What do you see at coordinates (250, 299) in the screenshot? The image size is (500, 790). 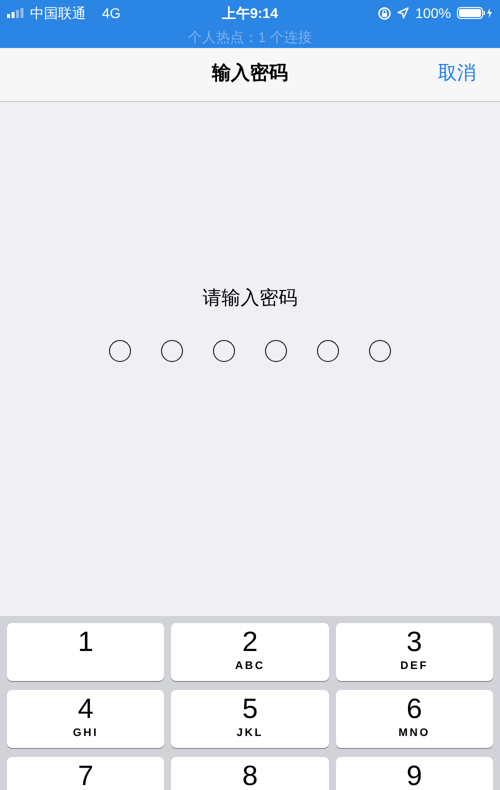 I see `passcode-prompt: 请输入密码` at bounding box center [250, 299].